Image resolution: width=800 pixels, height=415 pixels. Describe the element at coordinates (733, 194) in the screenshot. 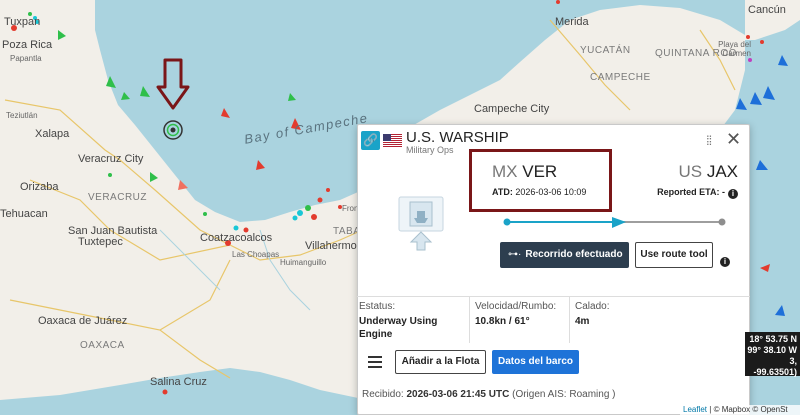

I see `info-icon: i` at that location.